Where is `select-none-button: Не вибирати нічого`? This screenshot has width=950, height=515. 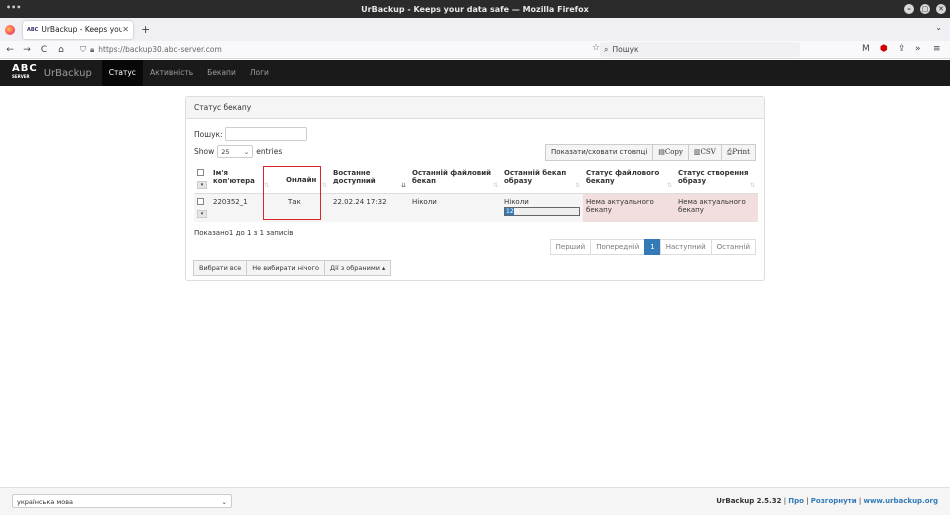
select-none-button: Не вибирати нічого is located at coordinates (285, 268).